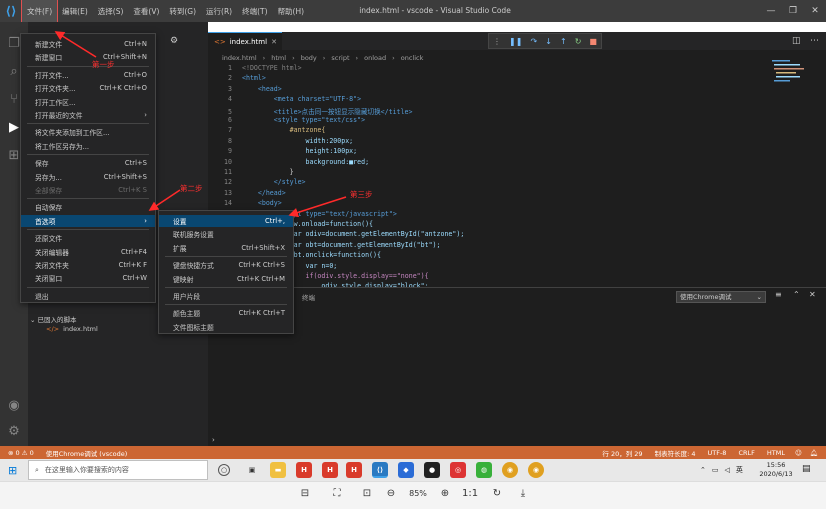  Describe the element at coordinates (88, 252) in the screenshot. I see `menu-item: 关闭编辑器 Ctrl+F4` at that location.